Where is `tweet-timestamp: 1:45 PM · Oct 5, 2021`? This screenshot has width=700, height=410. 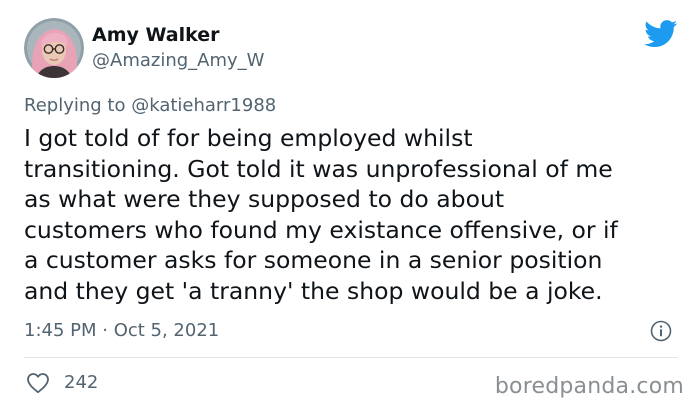
tweet-timestamp: 1:45 PM · Oct 5, 2021 is located at coordinates (121, 330).